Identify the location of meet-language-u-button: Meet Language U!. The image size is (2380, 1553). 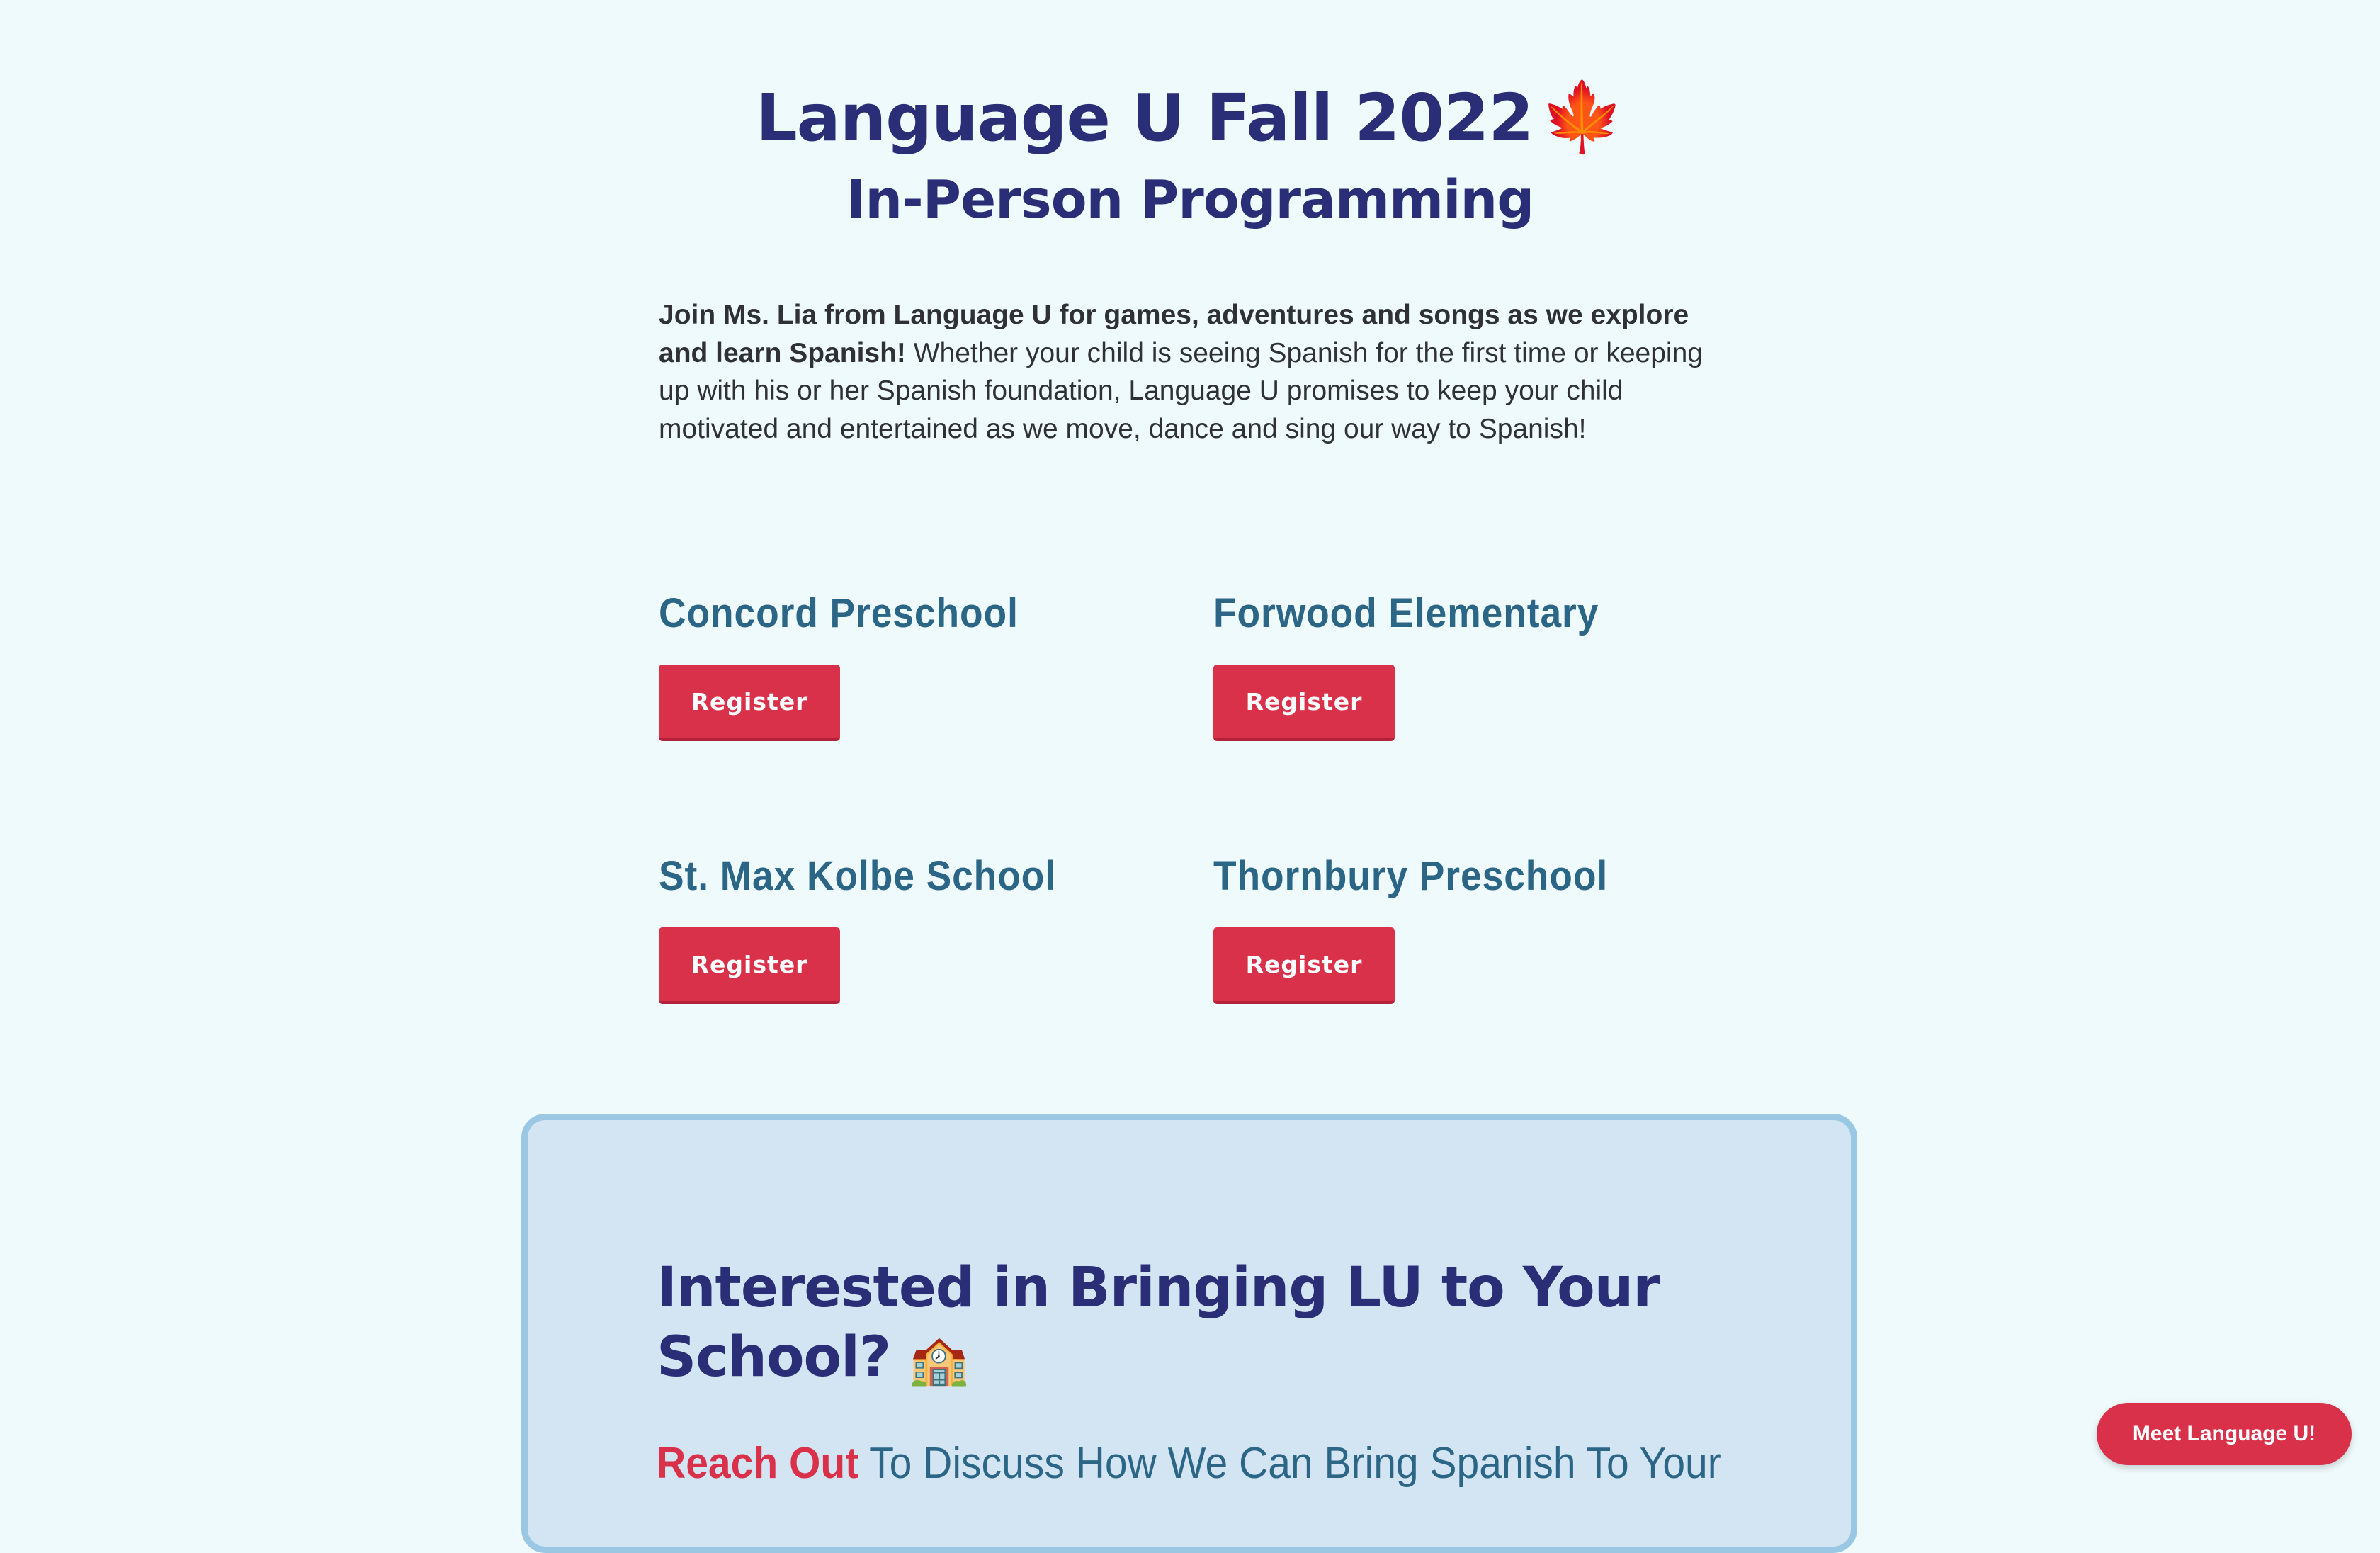
(2224, 1434).